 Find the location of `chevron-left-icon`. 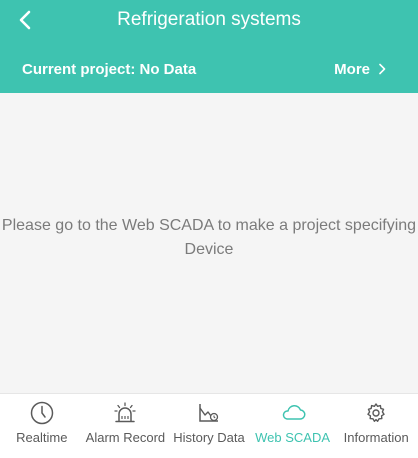

chevron-left-icon is located at coordinates (25, 22).